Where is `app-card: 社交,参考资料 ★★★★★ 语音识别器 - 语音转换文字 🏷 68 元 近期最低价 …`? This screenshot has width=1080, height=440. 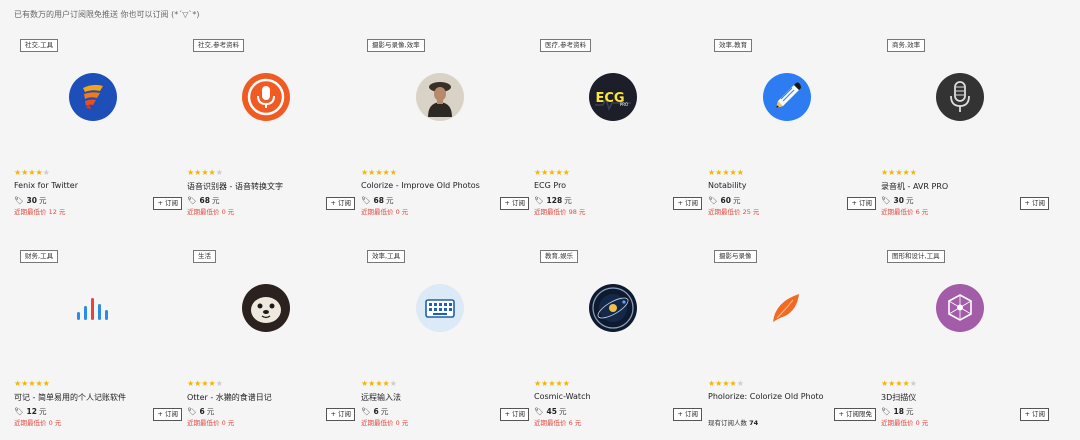 app-card: 社交,参考资料 ★★★★★ 语音识别器 - 语音转换文字 🏷 68 元 近期最低价 … is located at coordinates (271, 125).